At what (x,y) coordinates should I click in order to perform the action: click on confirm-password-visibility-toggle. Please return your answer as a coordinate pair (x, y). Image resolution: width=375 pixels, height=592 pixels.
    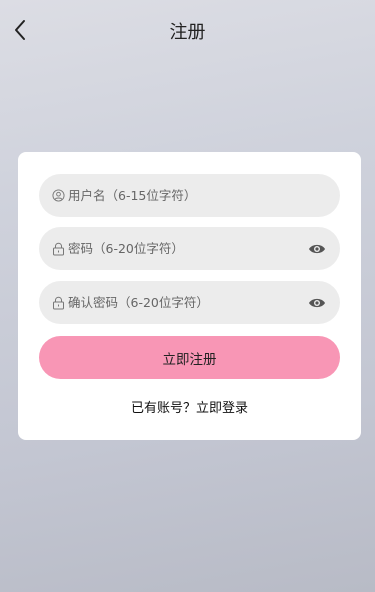
    Looking at the image, I should click on (317, 303).